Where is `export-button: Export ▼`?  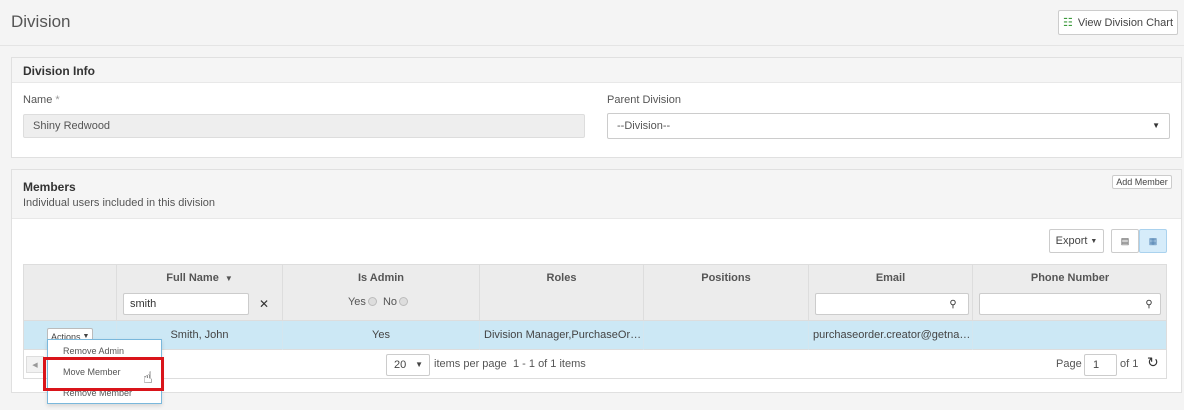 export-button: Export ▼ is located at coordinates (1076, 241).